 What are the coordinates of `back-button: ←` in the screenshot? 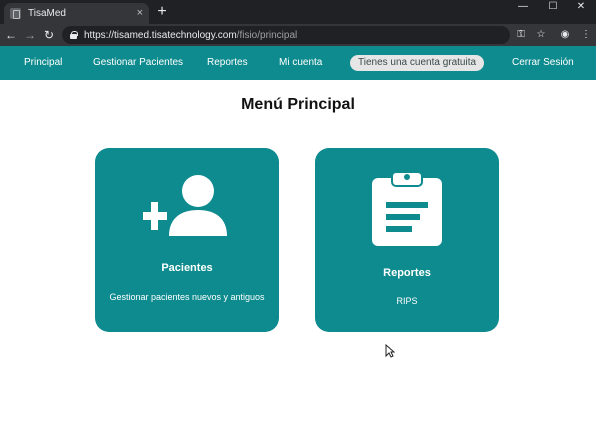 It's located at (11, 35).